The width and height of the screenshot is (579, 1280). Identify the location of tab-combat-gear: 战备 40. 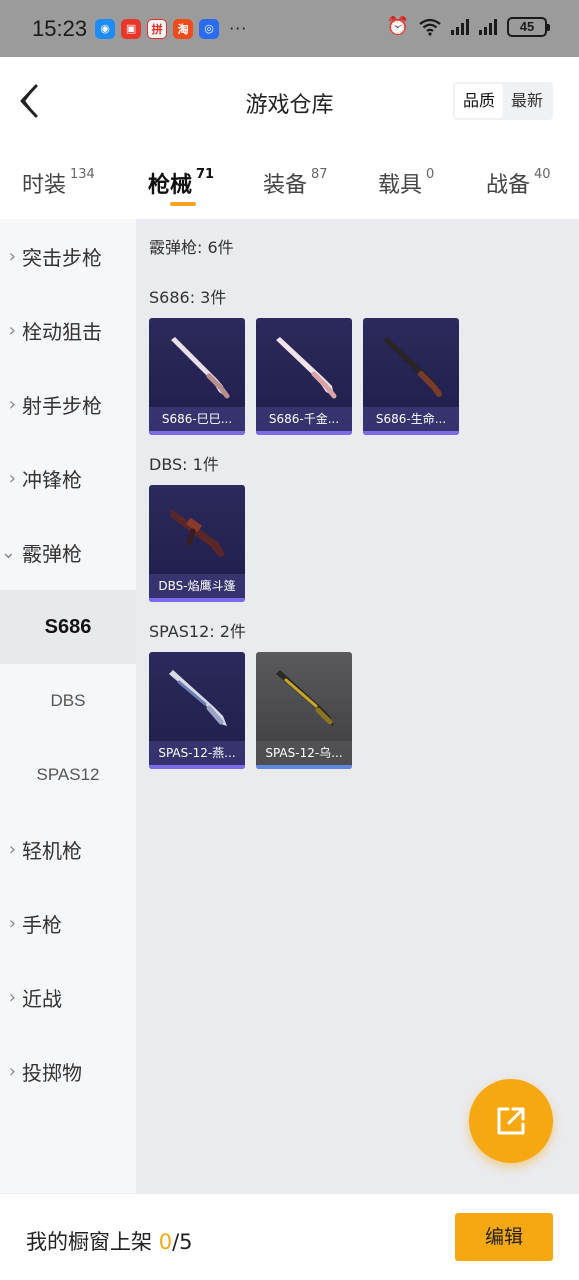
(518, 183).